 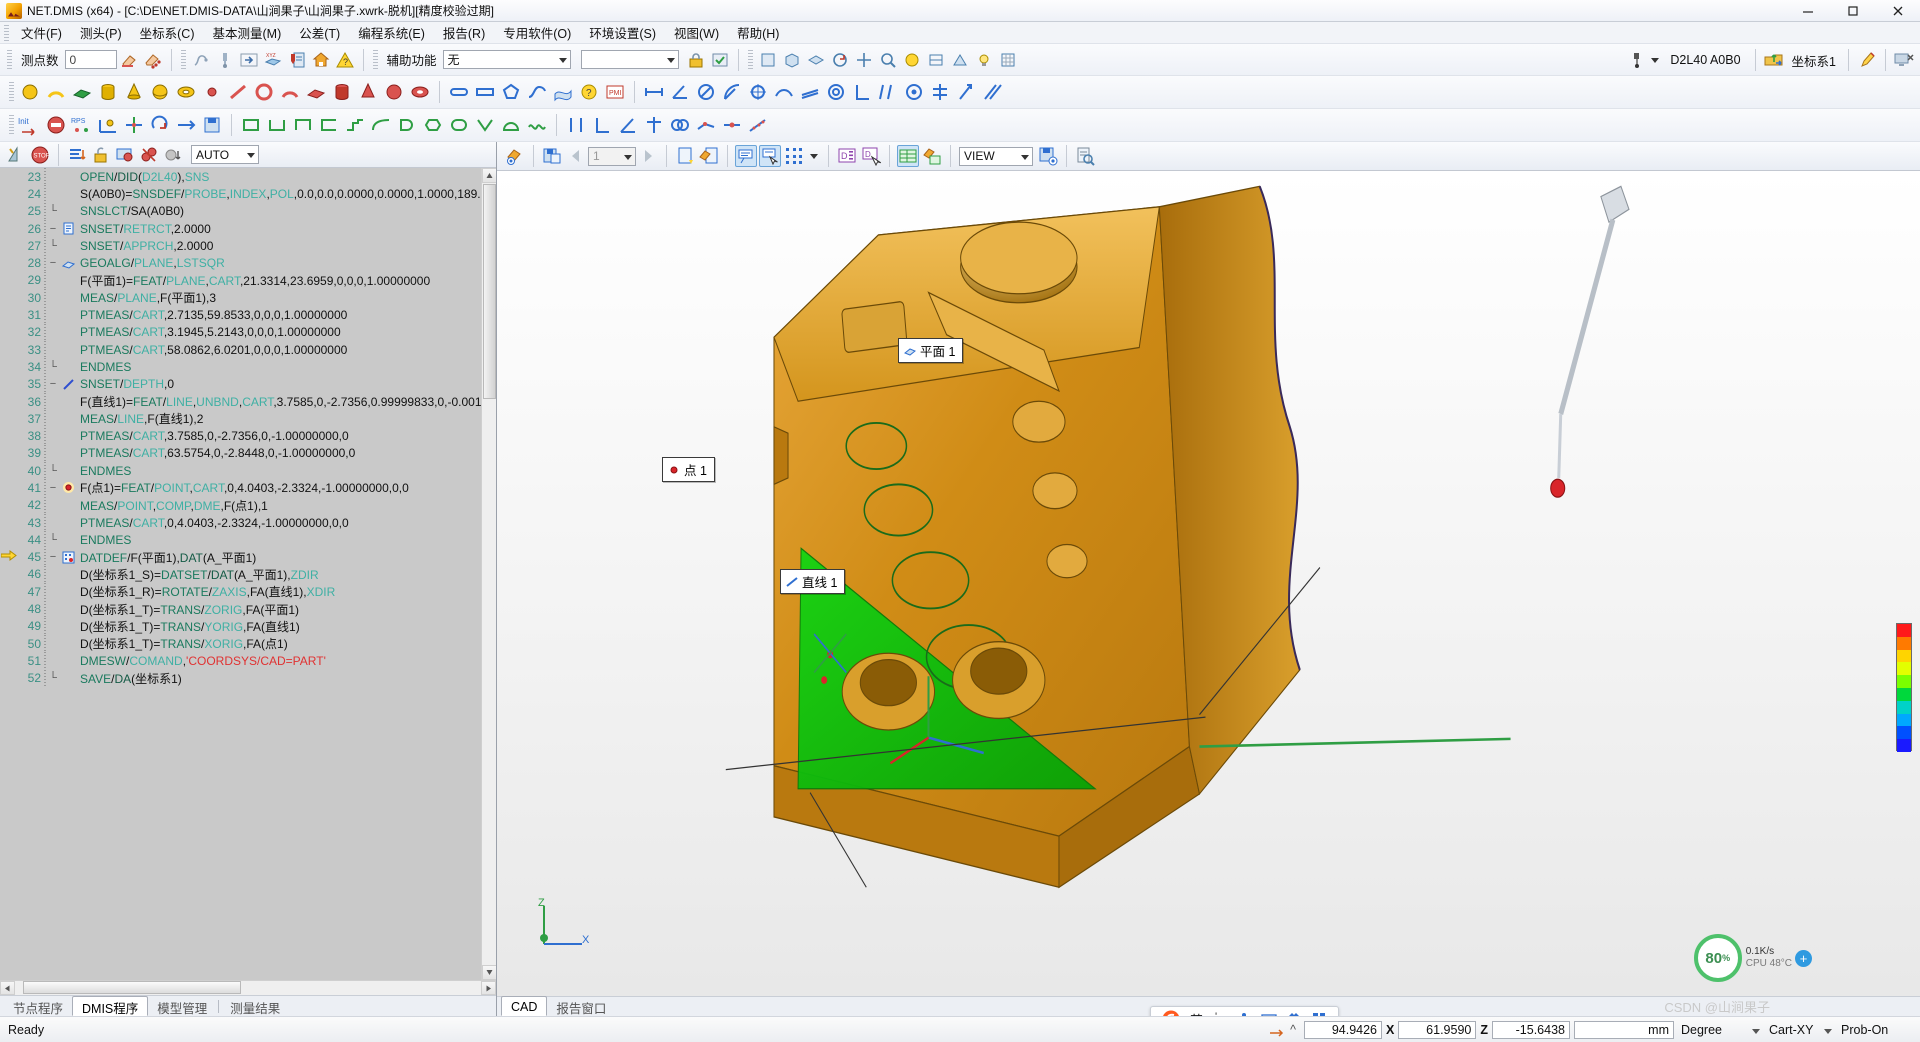 I want to click on save-copy-icon, so click(x=552, y=156).